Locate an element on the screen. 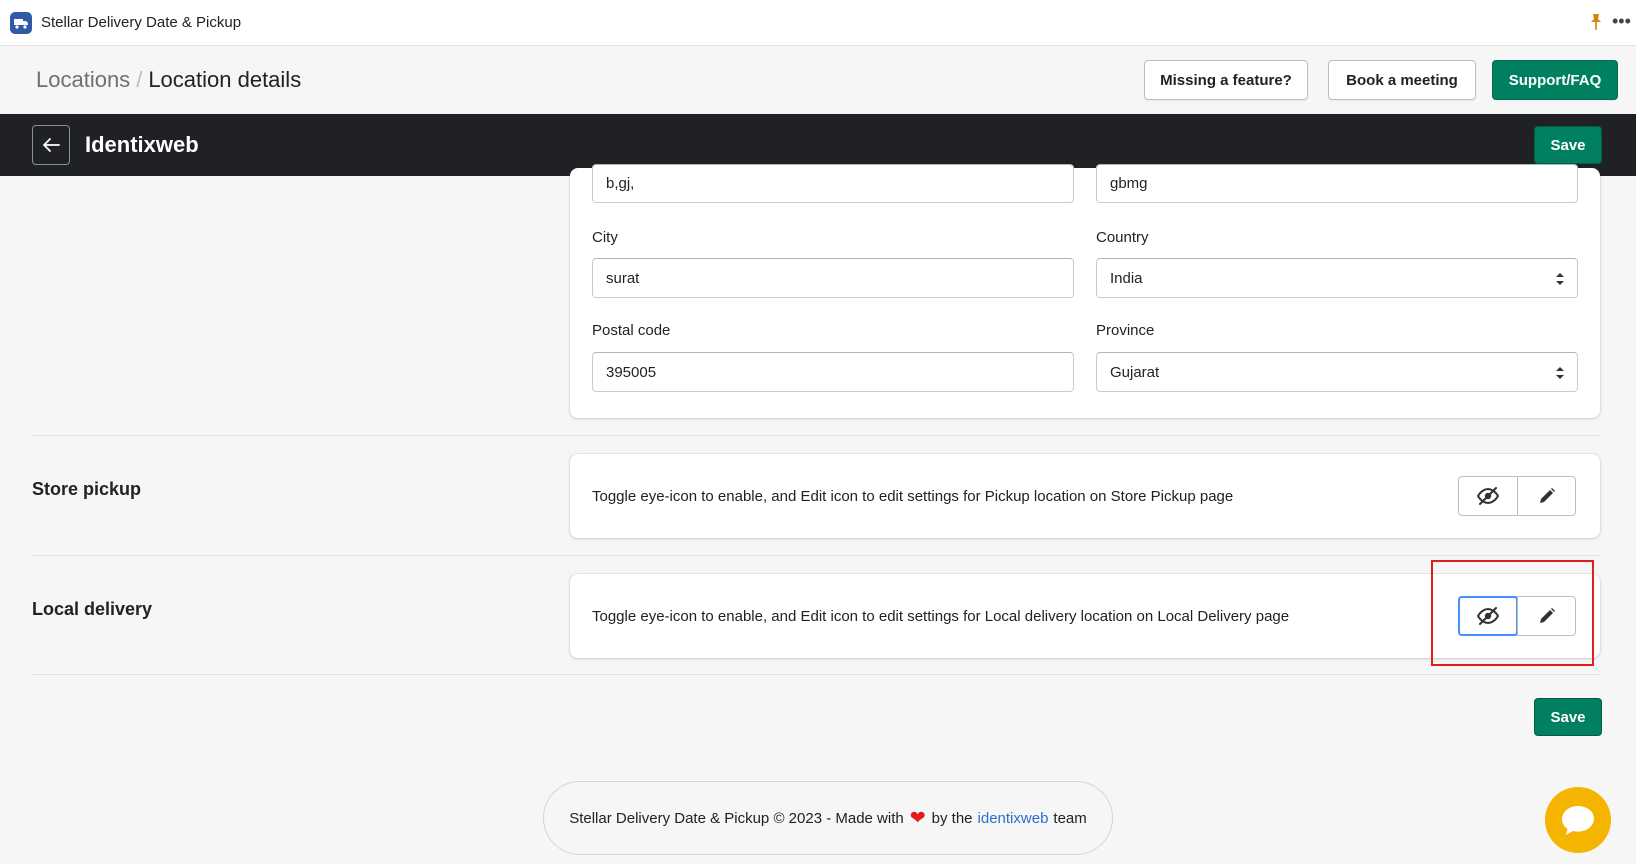  truck-icon is located at coordinates (21, 23).